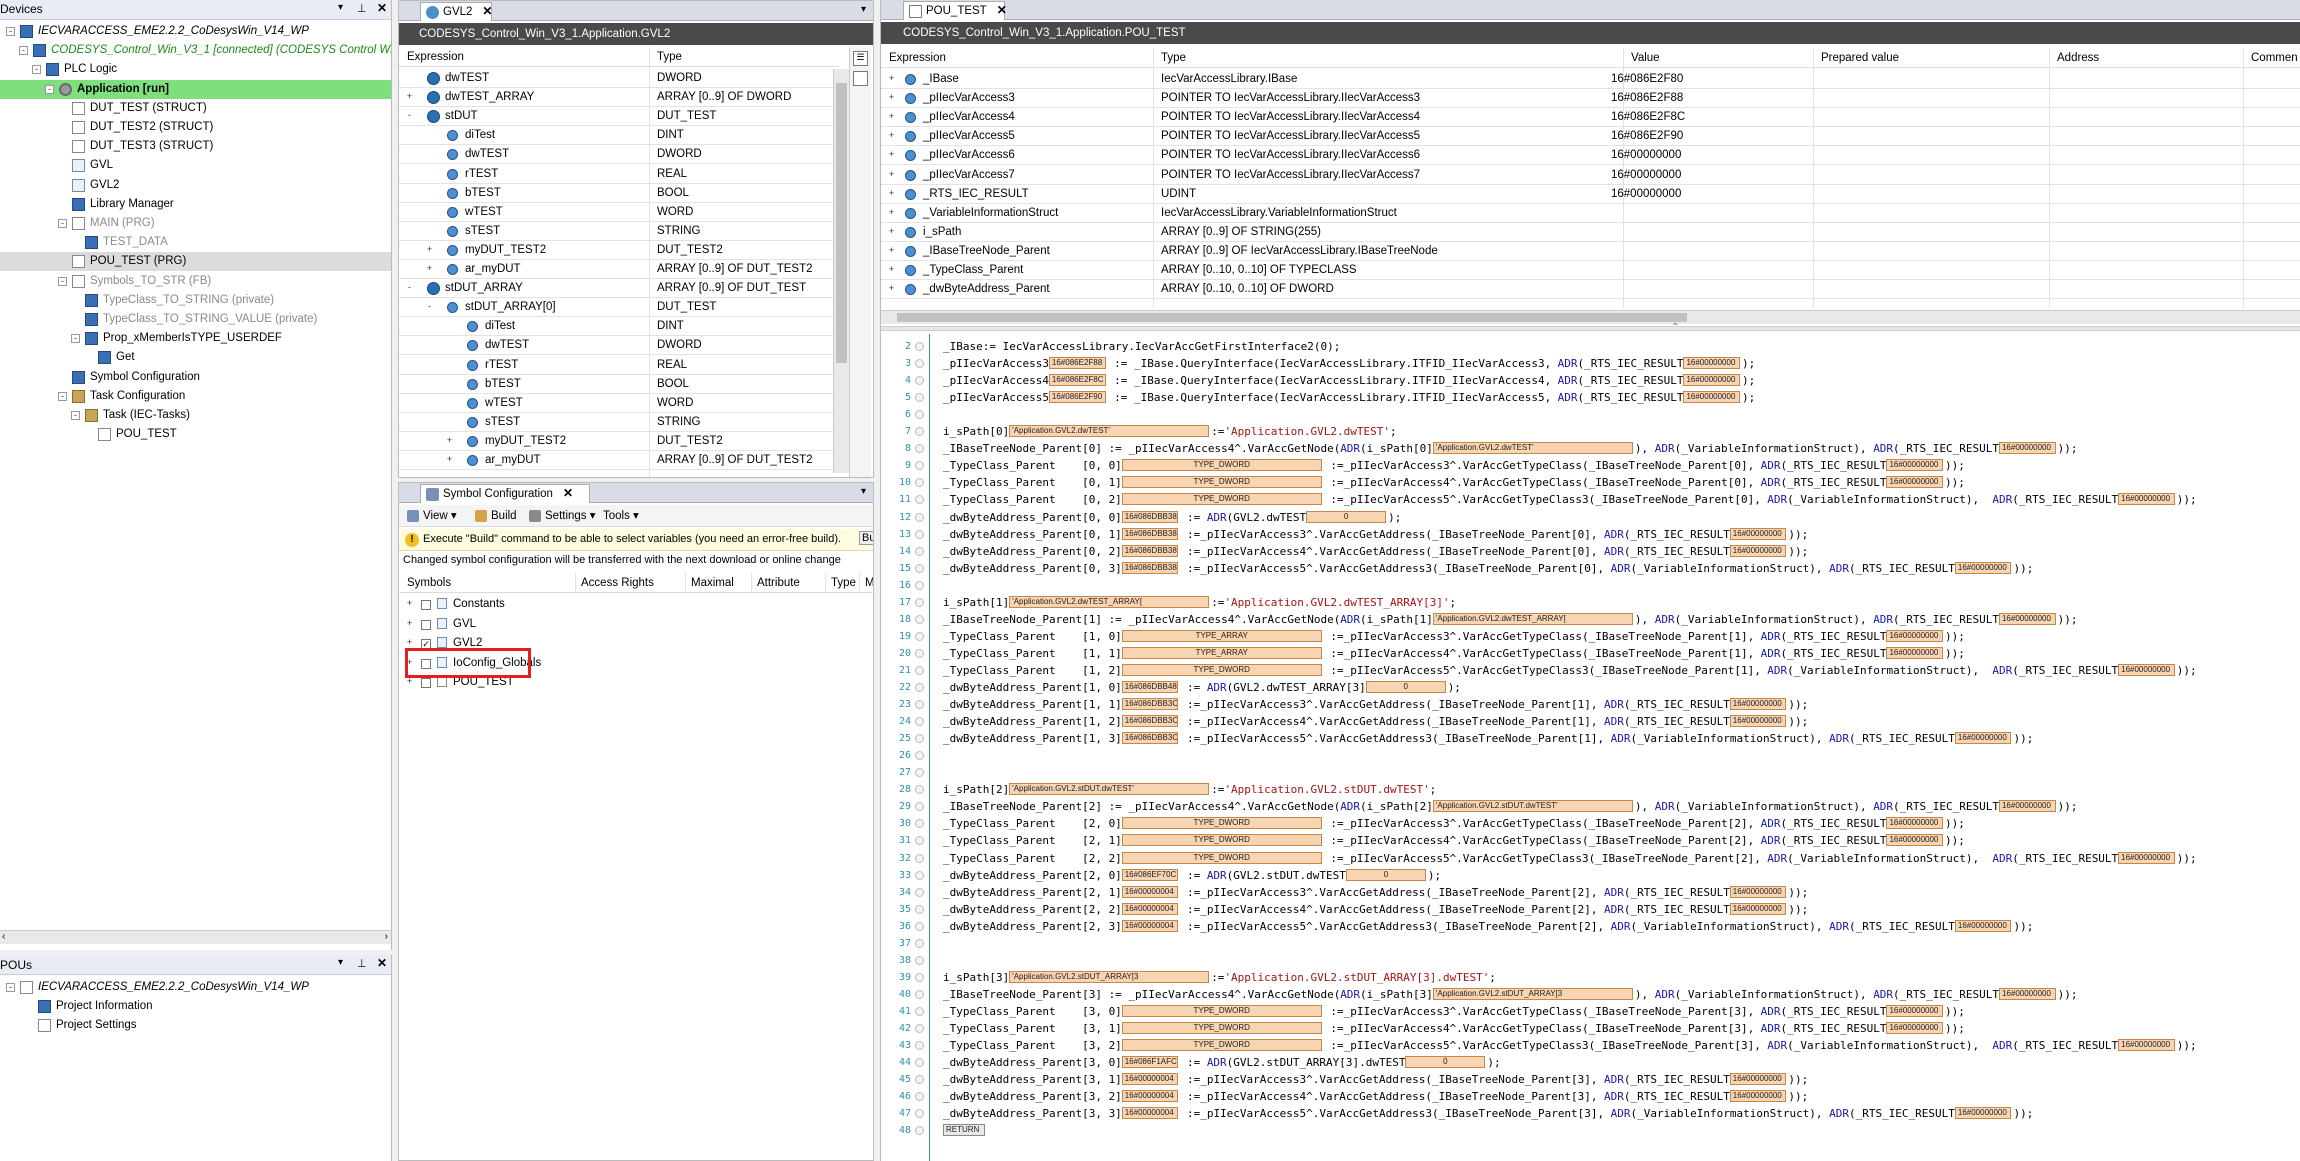  Describe the element at coordinates (195, 89) in the screenshot. I see `tree-application: - Application [run]` at that location.